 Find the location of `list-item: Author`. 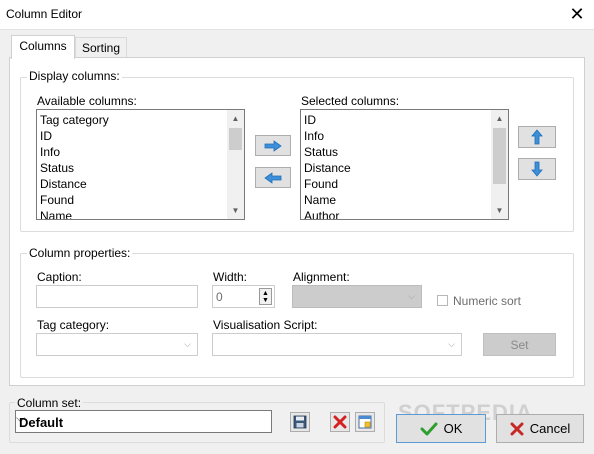

list-item: Author is located at coordinates (327, 213).